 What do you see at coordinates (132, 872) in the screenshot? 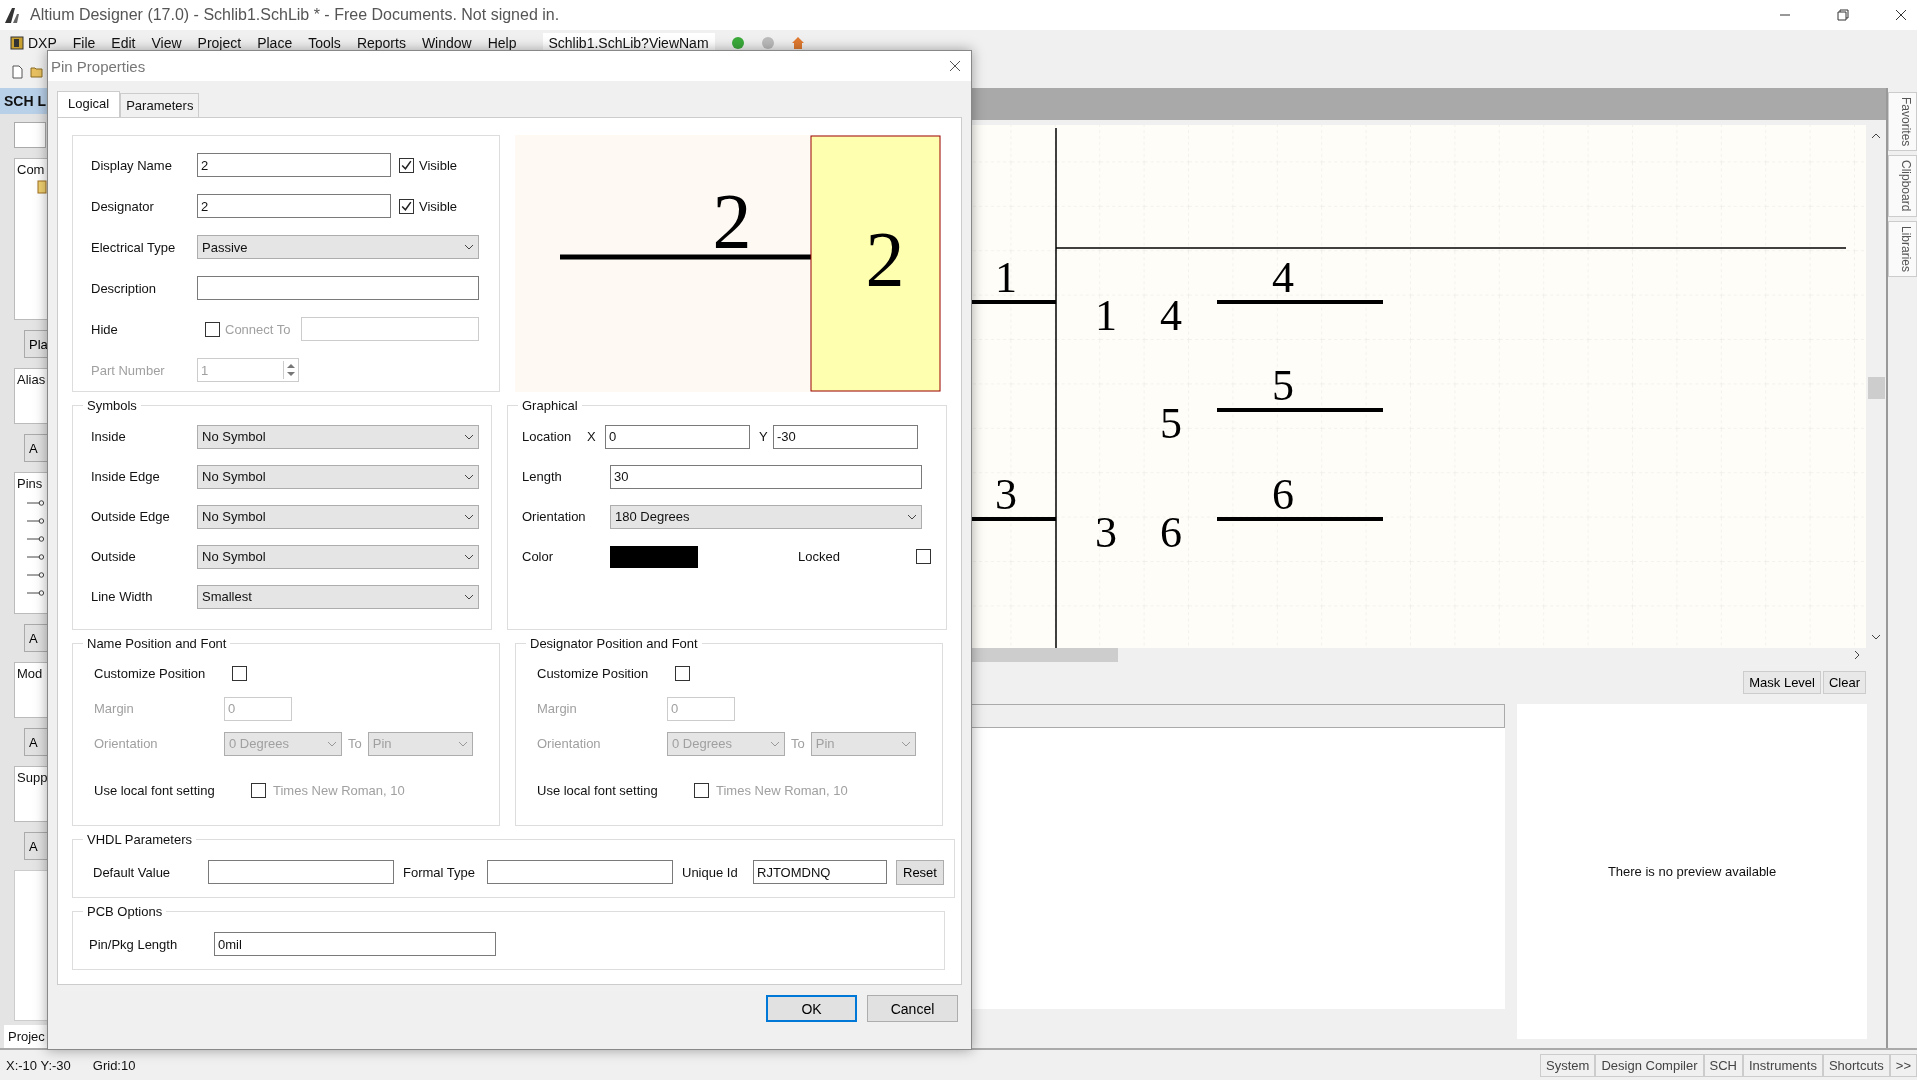
I see `field-label: Default Value` at bounding box center [132, 872].